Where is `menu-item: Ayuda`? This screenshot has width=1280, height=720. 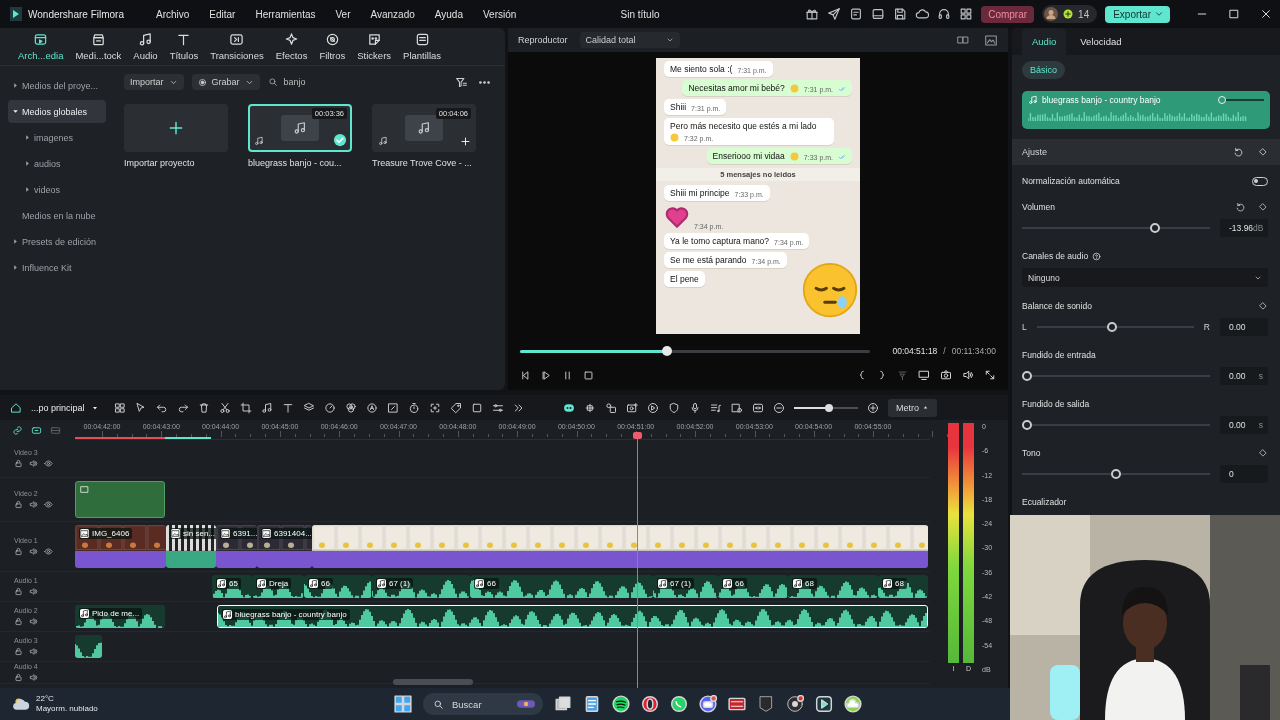
menu-item: Ayuda is located at coordinates (448, 14).